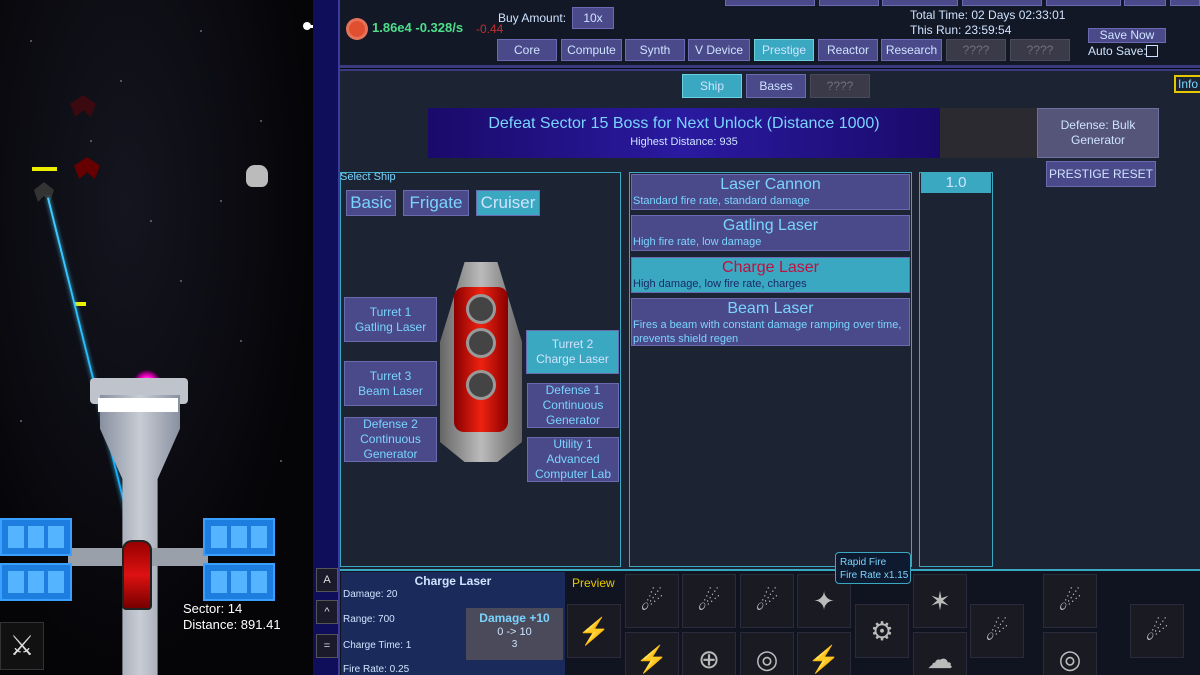  Describe the element at coordinates (213, 608) in the screenshot. I see `sector-label: Sector: 14` at that location.